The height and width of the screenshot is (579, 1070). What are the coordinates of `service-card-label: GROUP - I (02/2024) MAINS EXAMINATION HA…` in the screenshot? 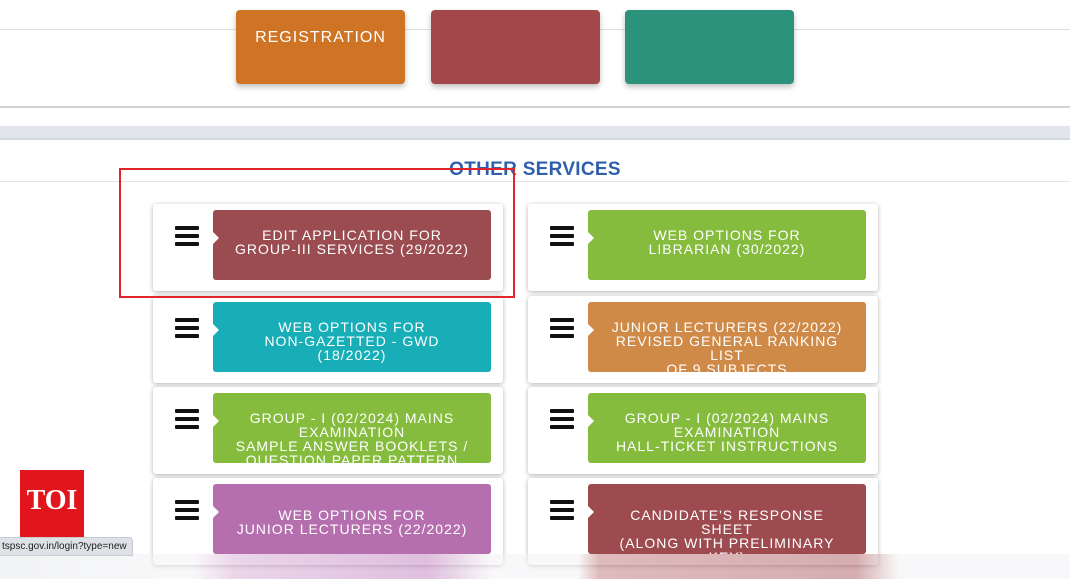 It's located at (727, 428).